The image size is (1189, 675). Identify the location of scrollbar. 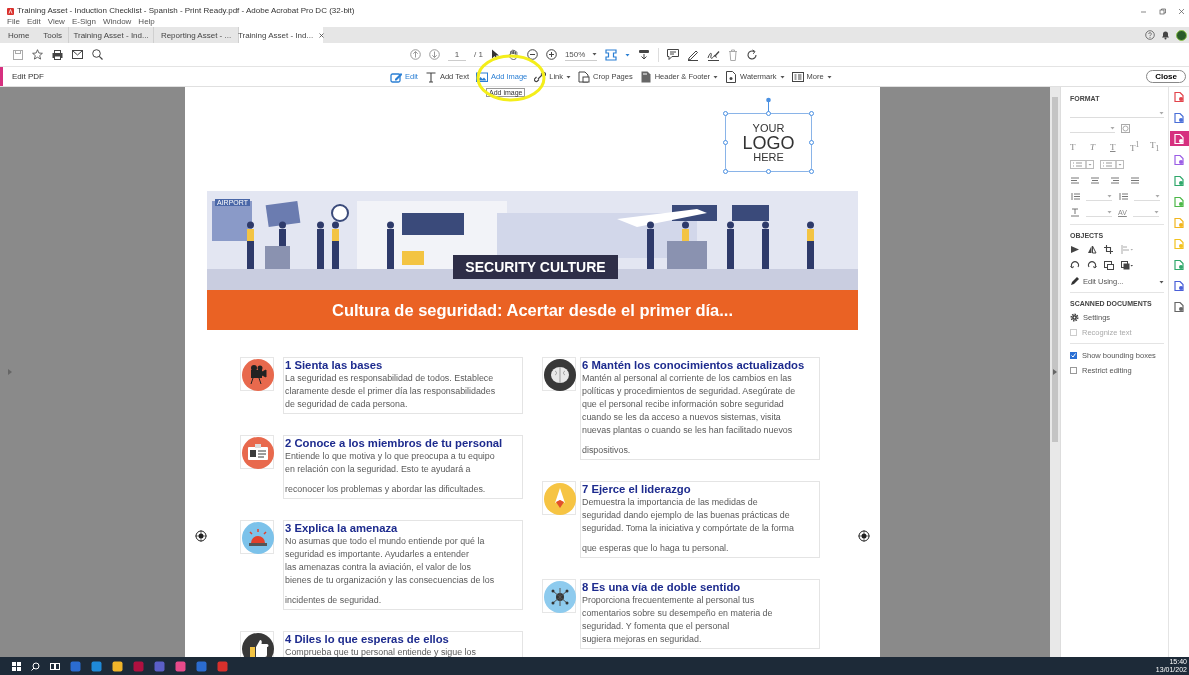
(1055, 372).